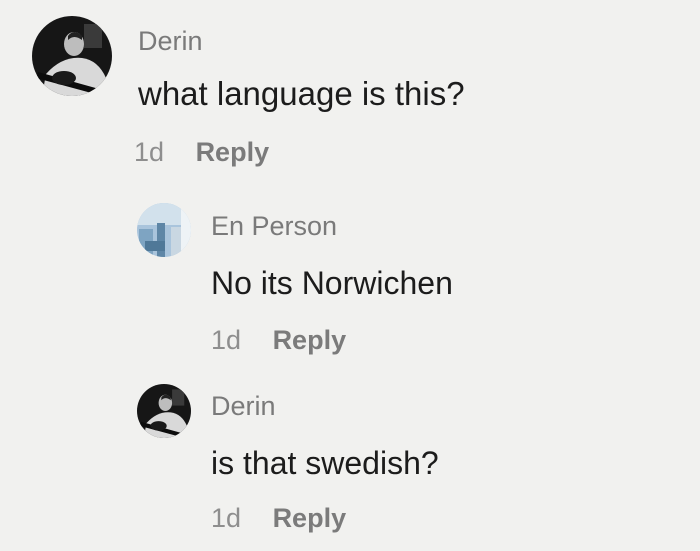  I want to click on comment-text: is that swedish?, so click(325, 463).